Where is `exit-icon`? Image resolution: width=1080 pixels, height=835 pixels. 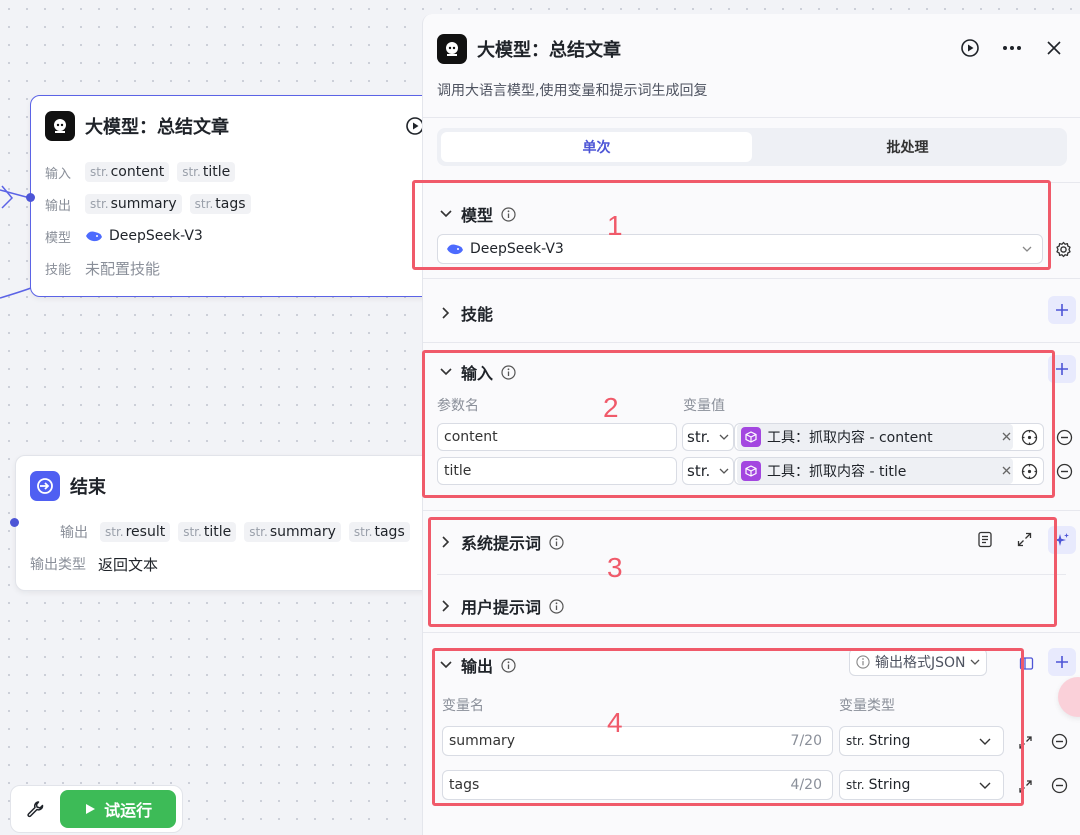
exit-icon is located at coordinates (45, 486).